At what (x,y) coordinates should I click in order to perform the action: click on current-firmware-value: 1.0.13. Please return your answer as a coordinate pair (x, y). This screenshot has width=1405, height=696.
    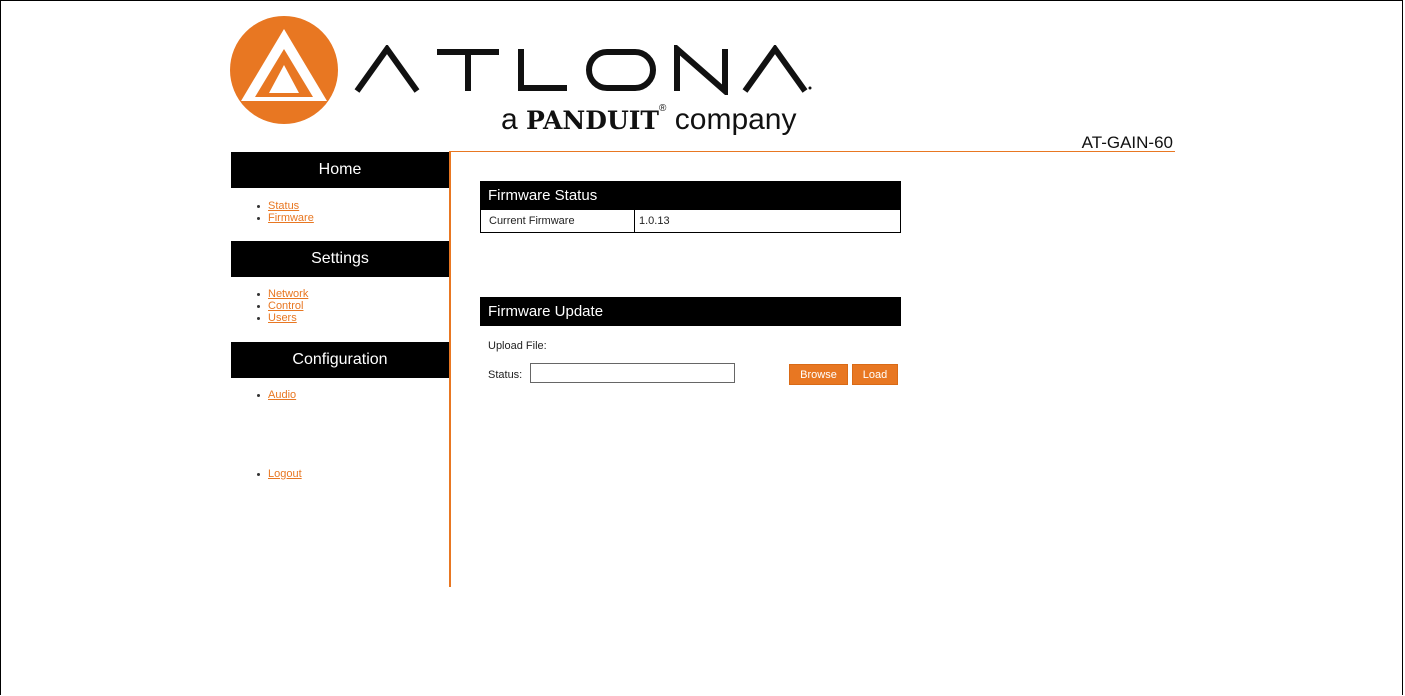
    Looking at the image, I should click on (654, 221).